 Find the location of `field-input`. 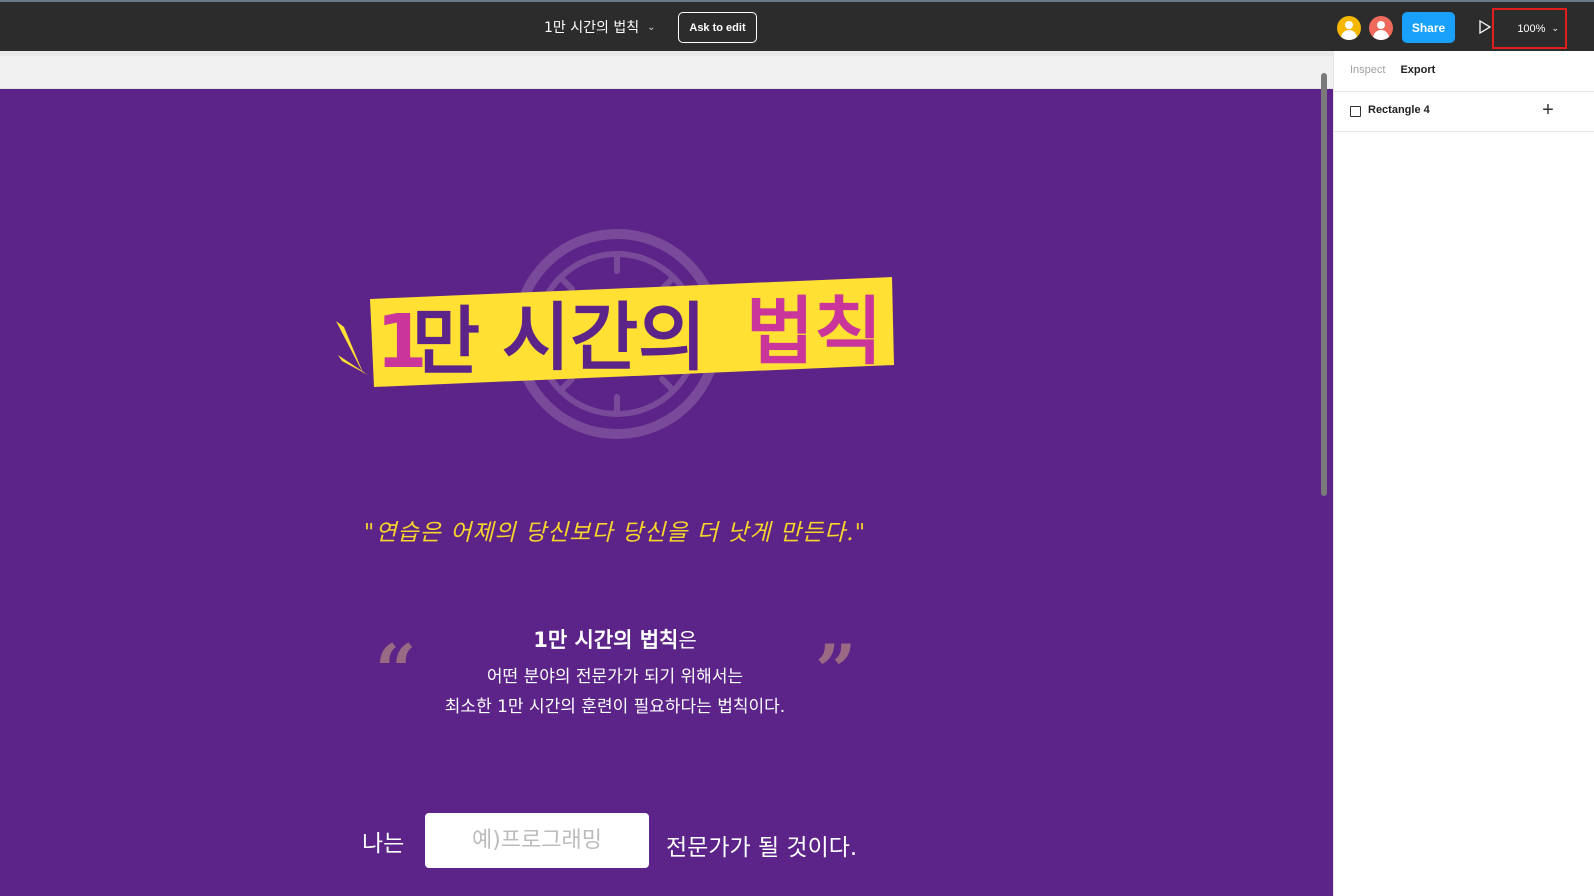

field-input is located at coordinates (537, 840).